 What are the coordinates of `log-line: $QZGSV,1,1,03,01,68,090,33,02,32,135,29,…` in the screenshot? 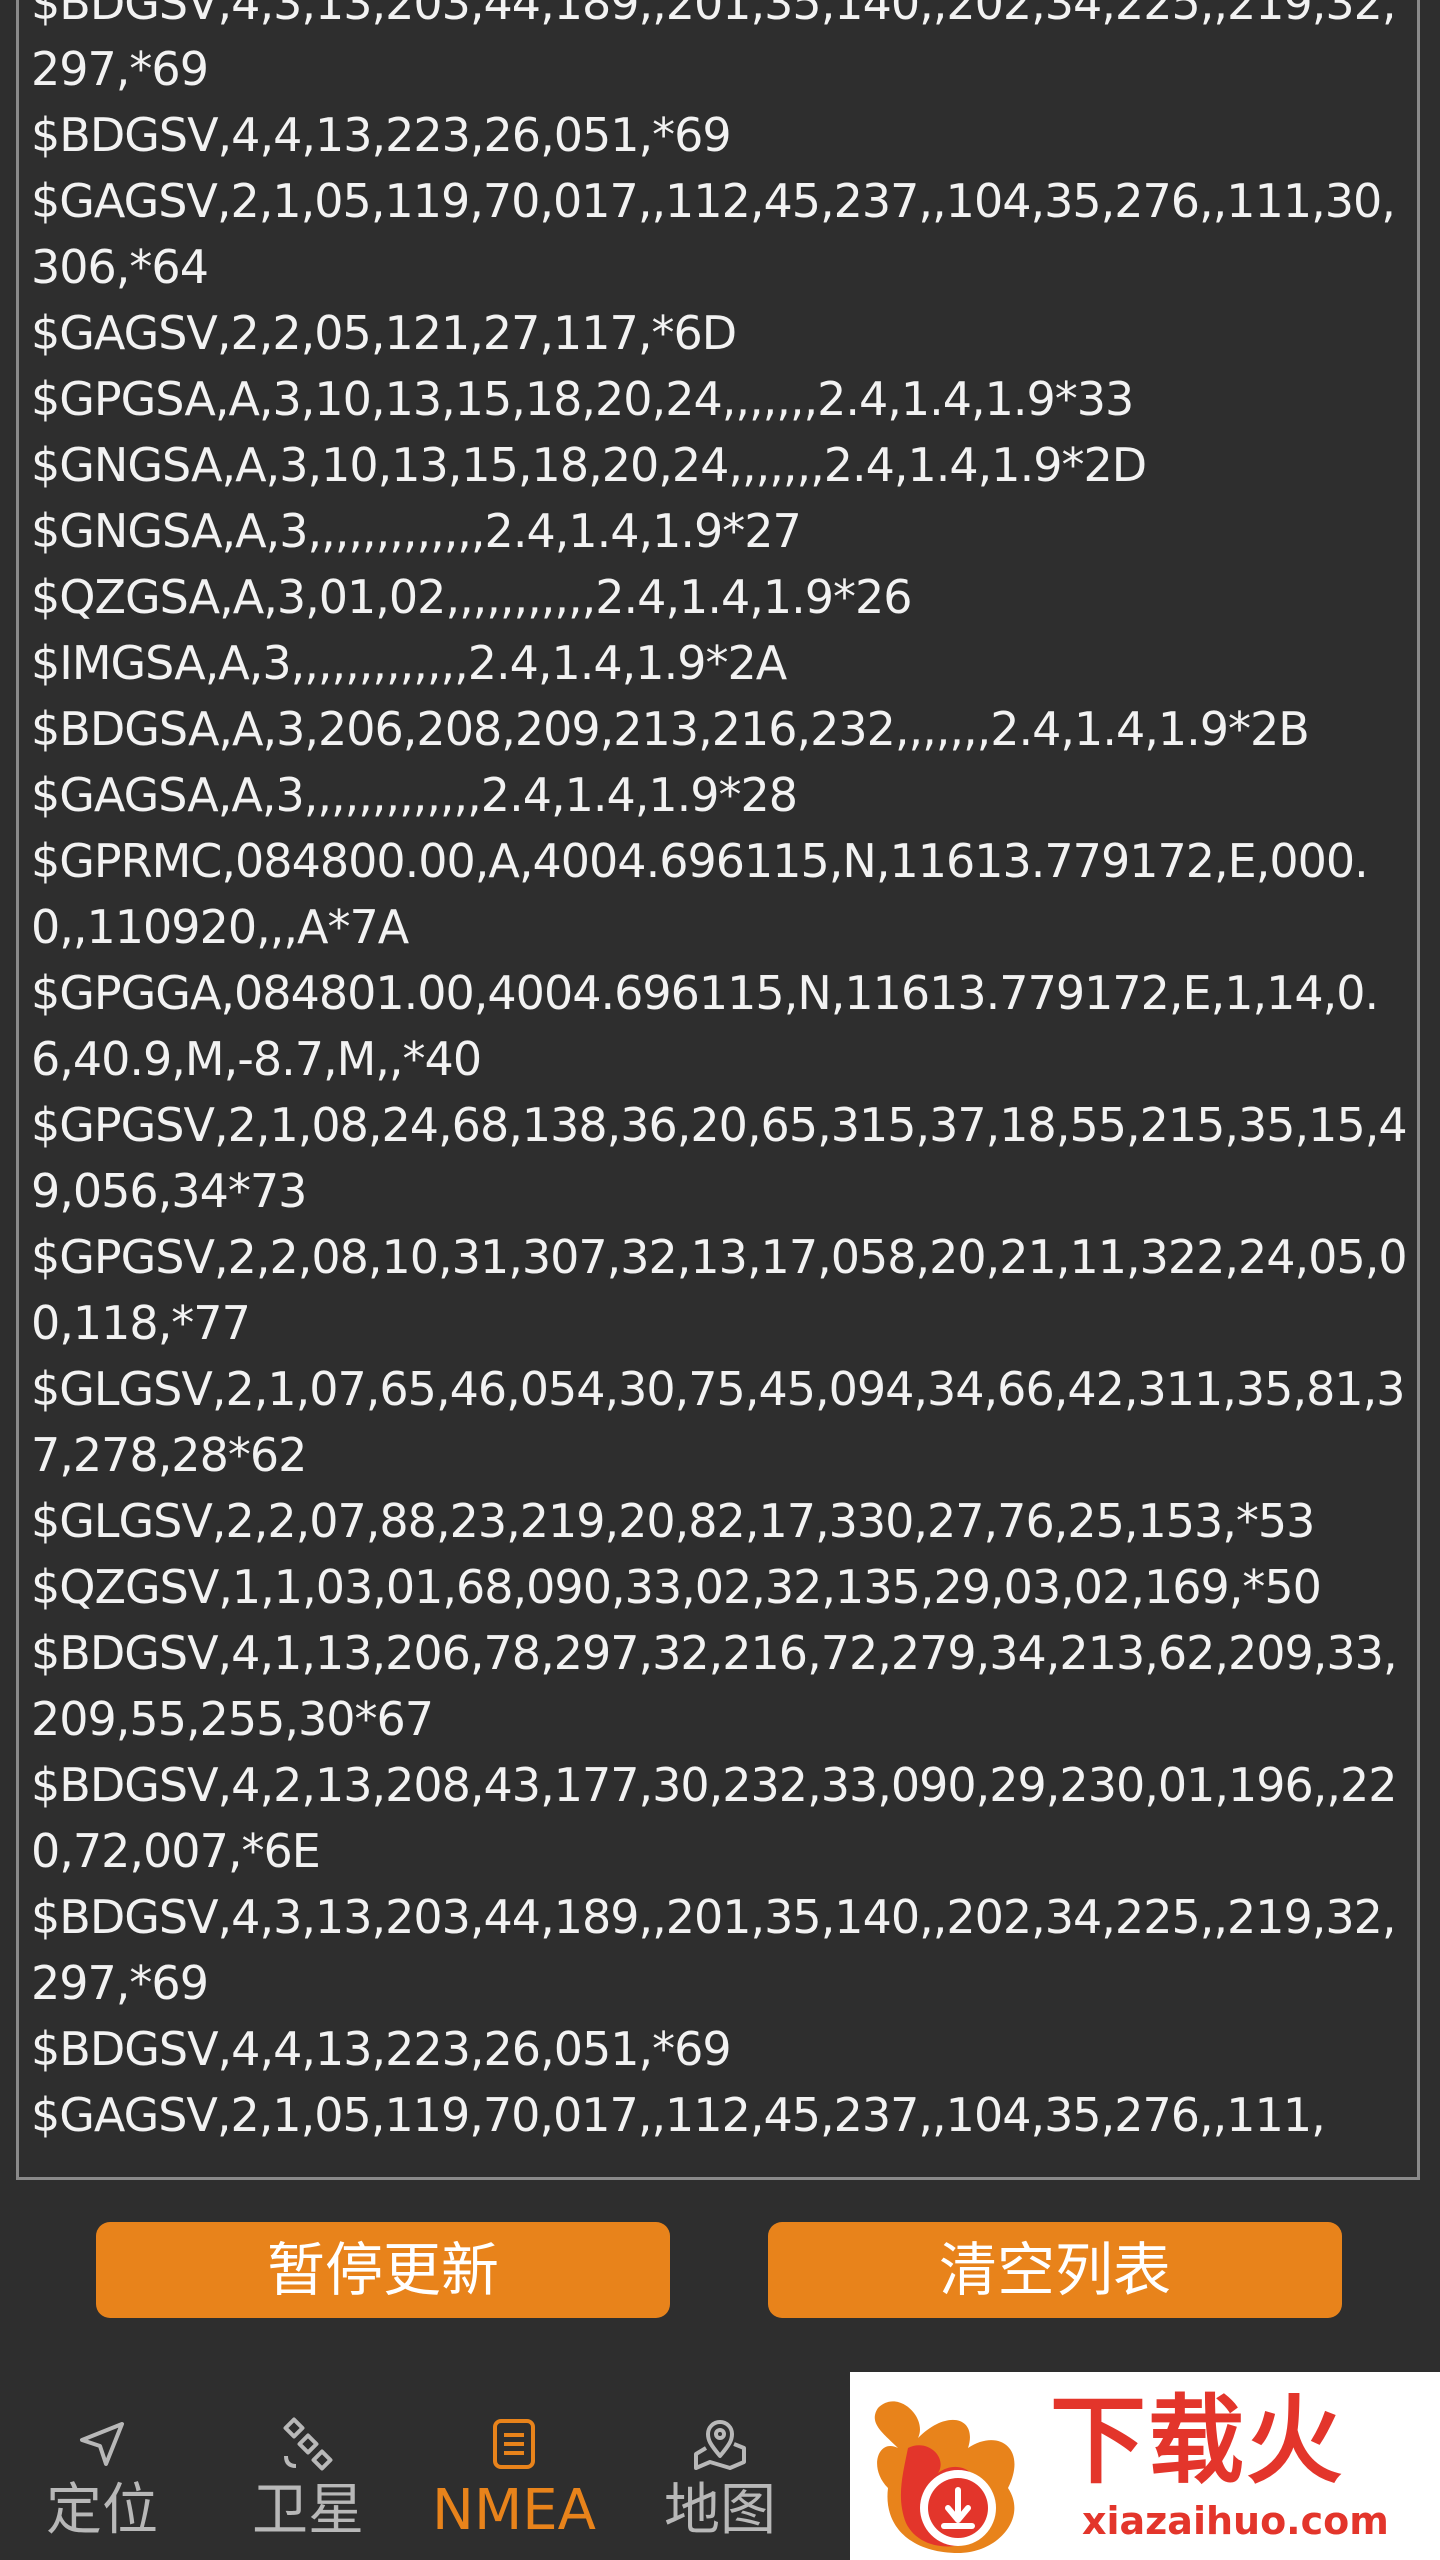 It's located at (676, 1587).